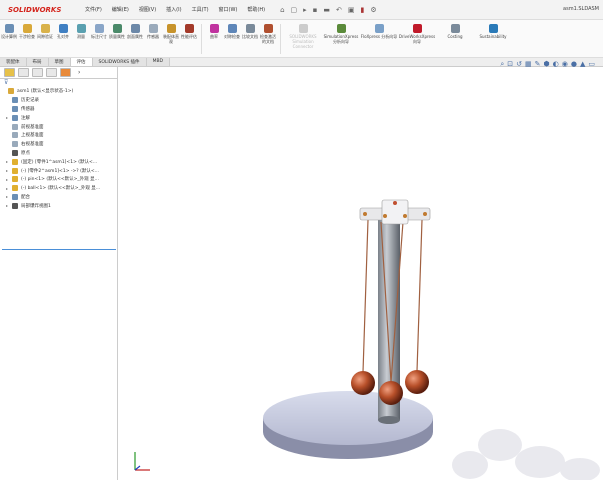 The image size is (603, 480). What do you see at coordinates (250, 31) in the screenshot?
I see `tool-button: 比较文档` at bounding box center [250, 31].